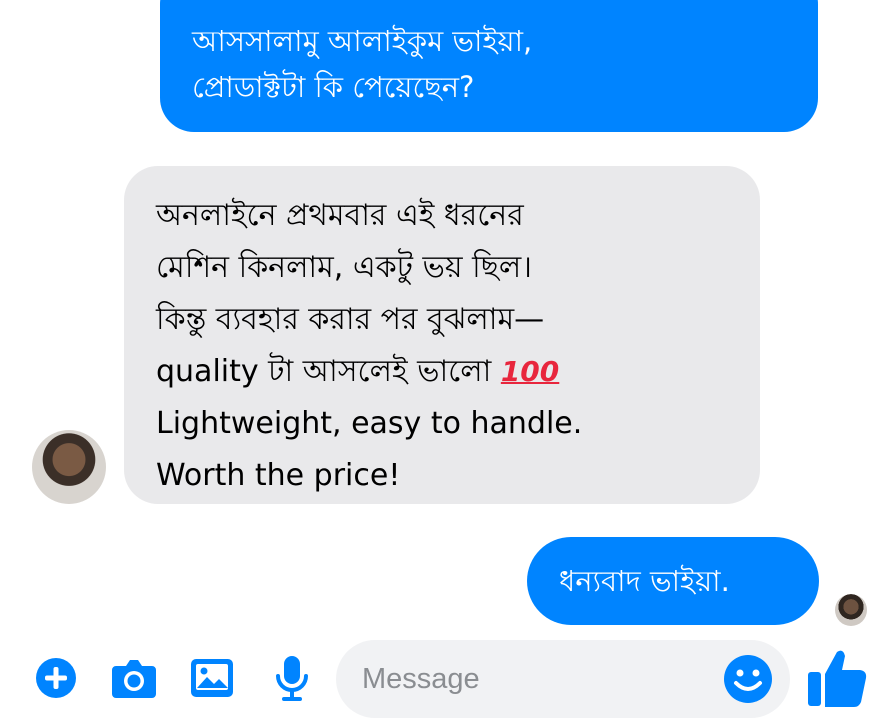  What do you see at coordinates (362, 41) in the screenshot?
I see `message-text: আসসালামু আলাইকুম ভাইয়া,` at bounding box center [362, 41].